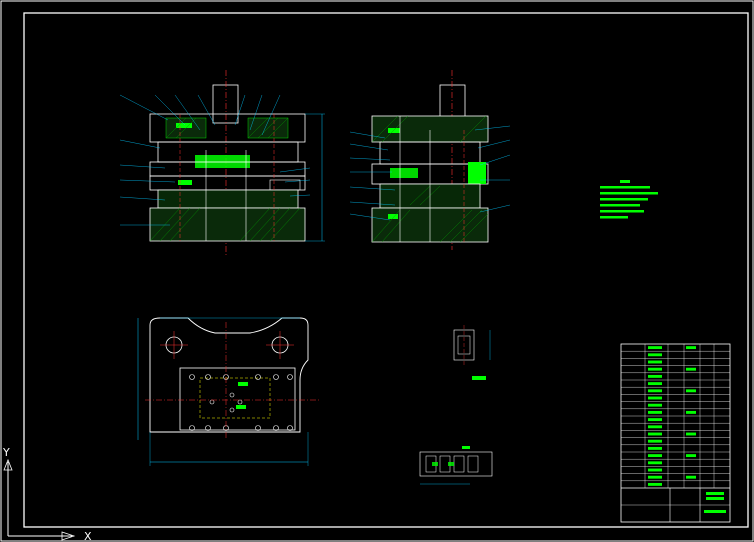 The width and height of the screenshot is (754, 542). I want to click on strip-layout, so click(456, 465).